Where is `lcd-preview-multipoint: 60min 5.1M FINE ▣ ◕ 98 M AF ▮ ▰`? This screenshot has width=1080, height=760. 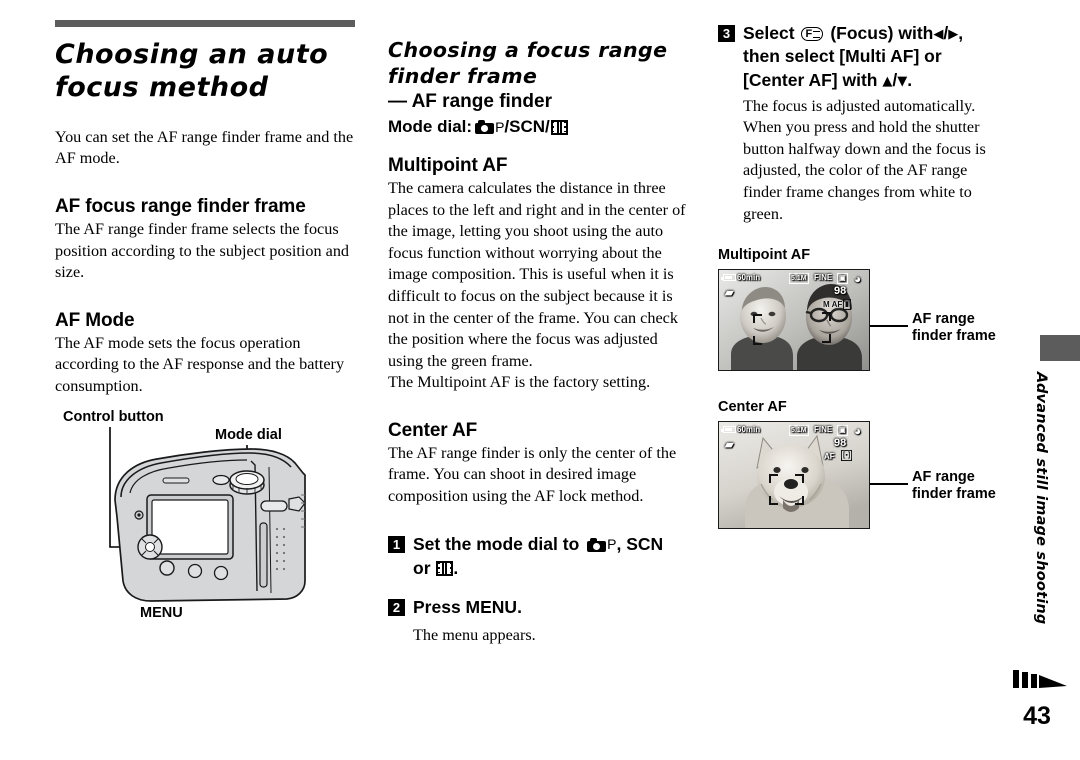 lcd-preview-multipoint: 60min 5.1M FINE ▣ ◕ 98 M AF ▮ ▰ is located at coordinates (794, 320).